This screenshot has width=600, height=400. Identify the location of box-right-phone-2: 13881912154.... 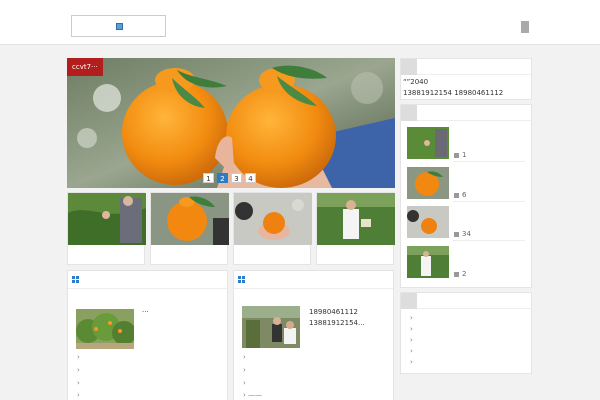
(337, 323).